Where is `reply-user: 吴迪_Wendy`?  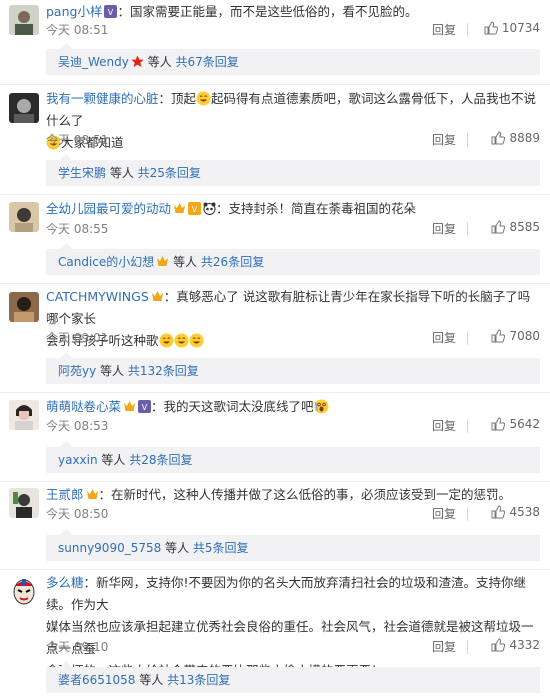 reply-user: 吴迪_Wendy is located at coordinates (93, 62).